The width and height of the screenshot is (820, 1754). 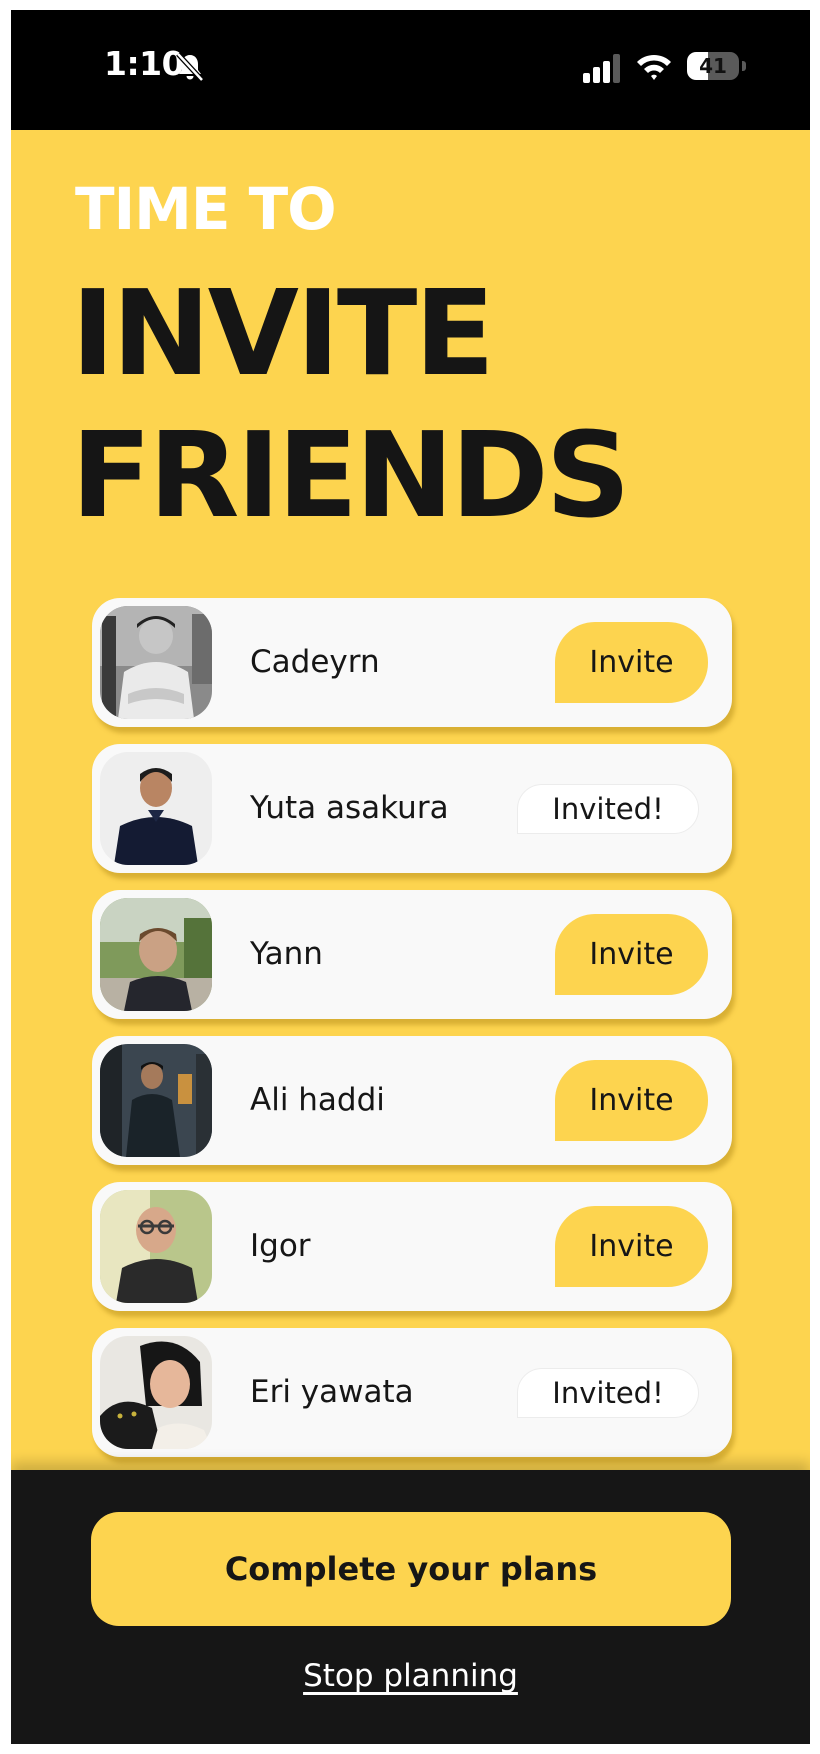 What do you see at coordinates (283, 333) in the screenshot?
I see `page-title-line-1: INVITE` at bounding box center [283, 333].